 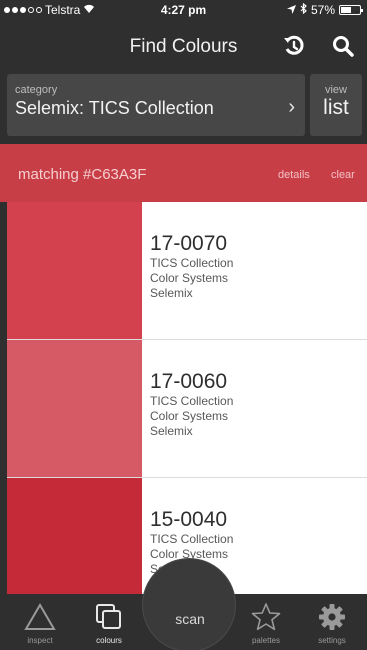 What do you see at coordinates (335, 90) in the screenshot?
I see `view-label: view` at bounding box center [335, 90].